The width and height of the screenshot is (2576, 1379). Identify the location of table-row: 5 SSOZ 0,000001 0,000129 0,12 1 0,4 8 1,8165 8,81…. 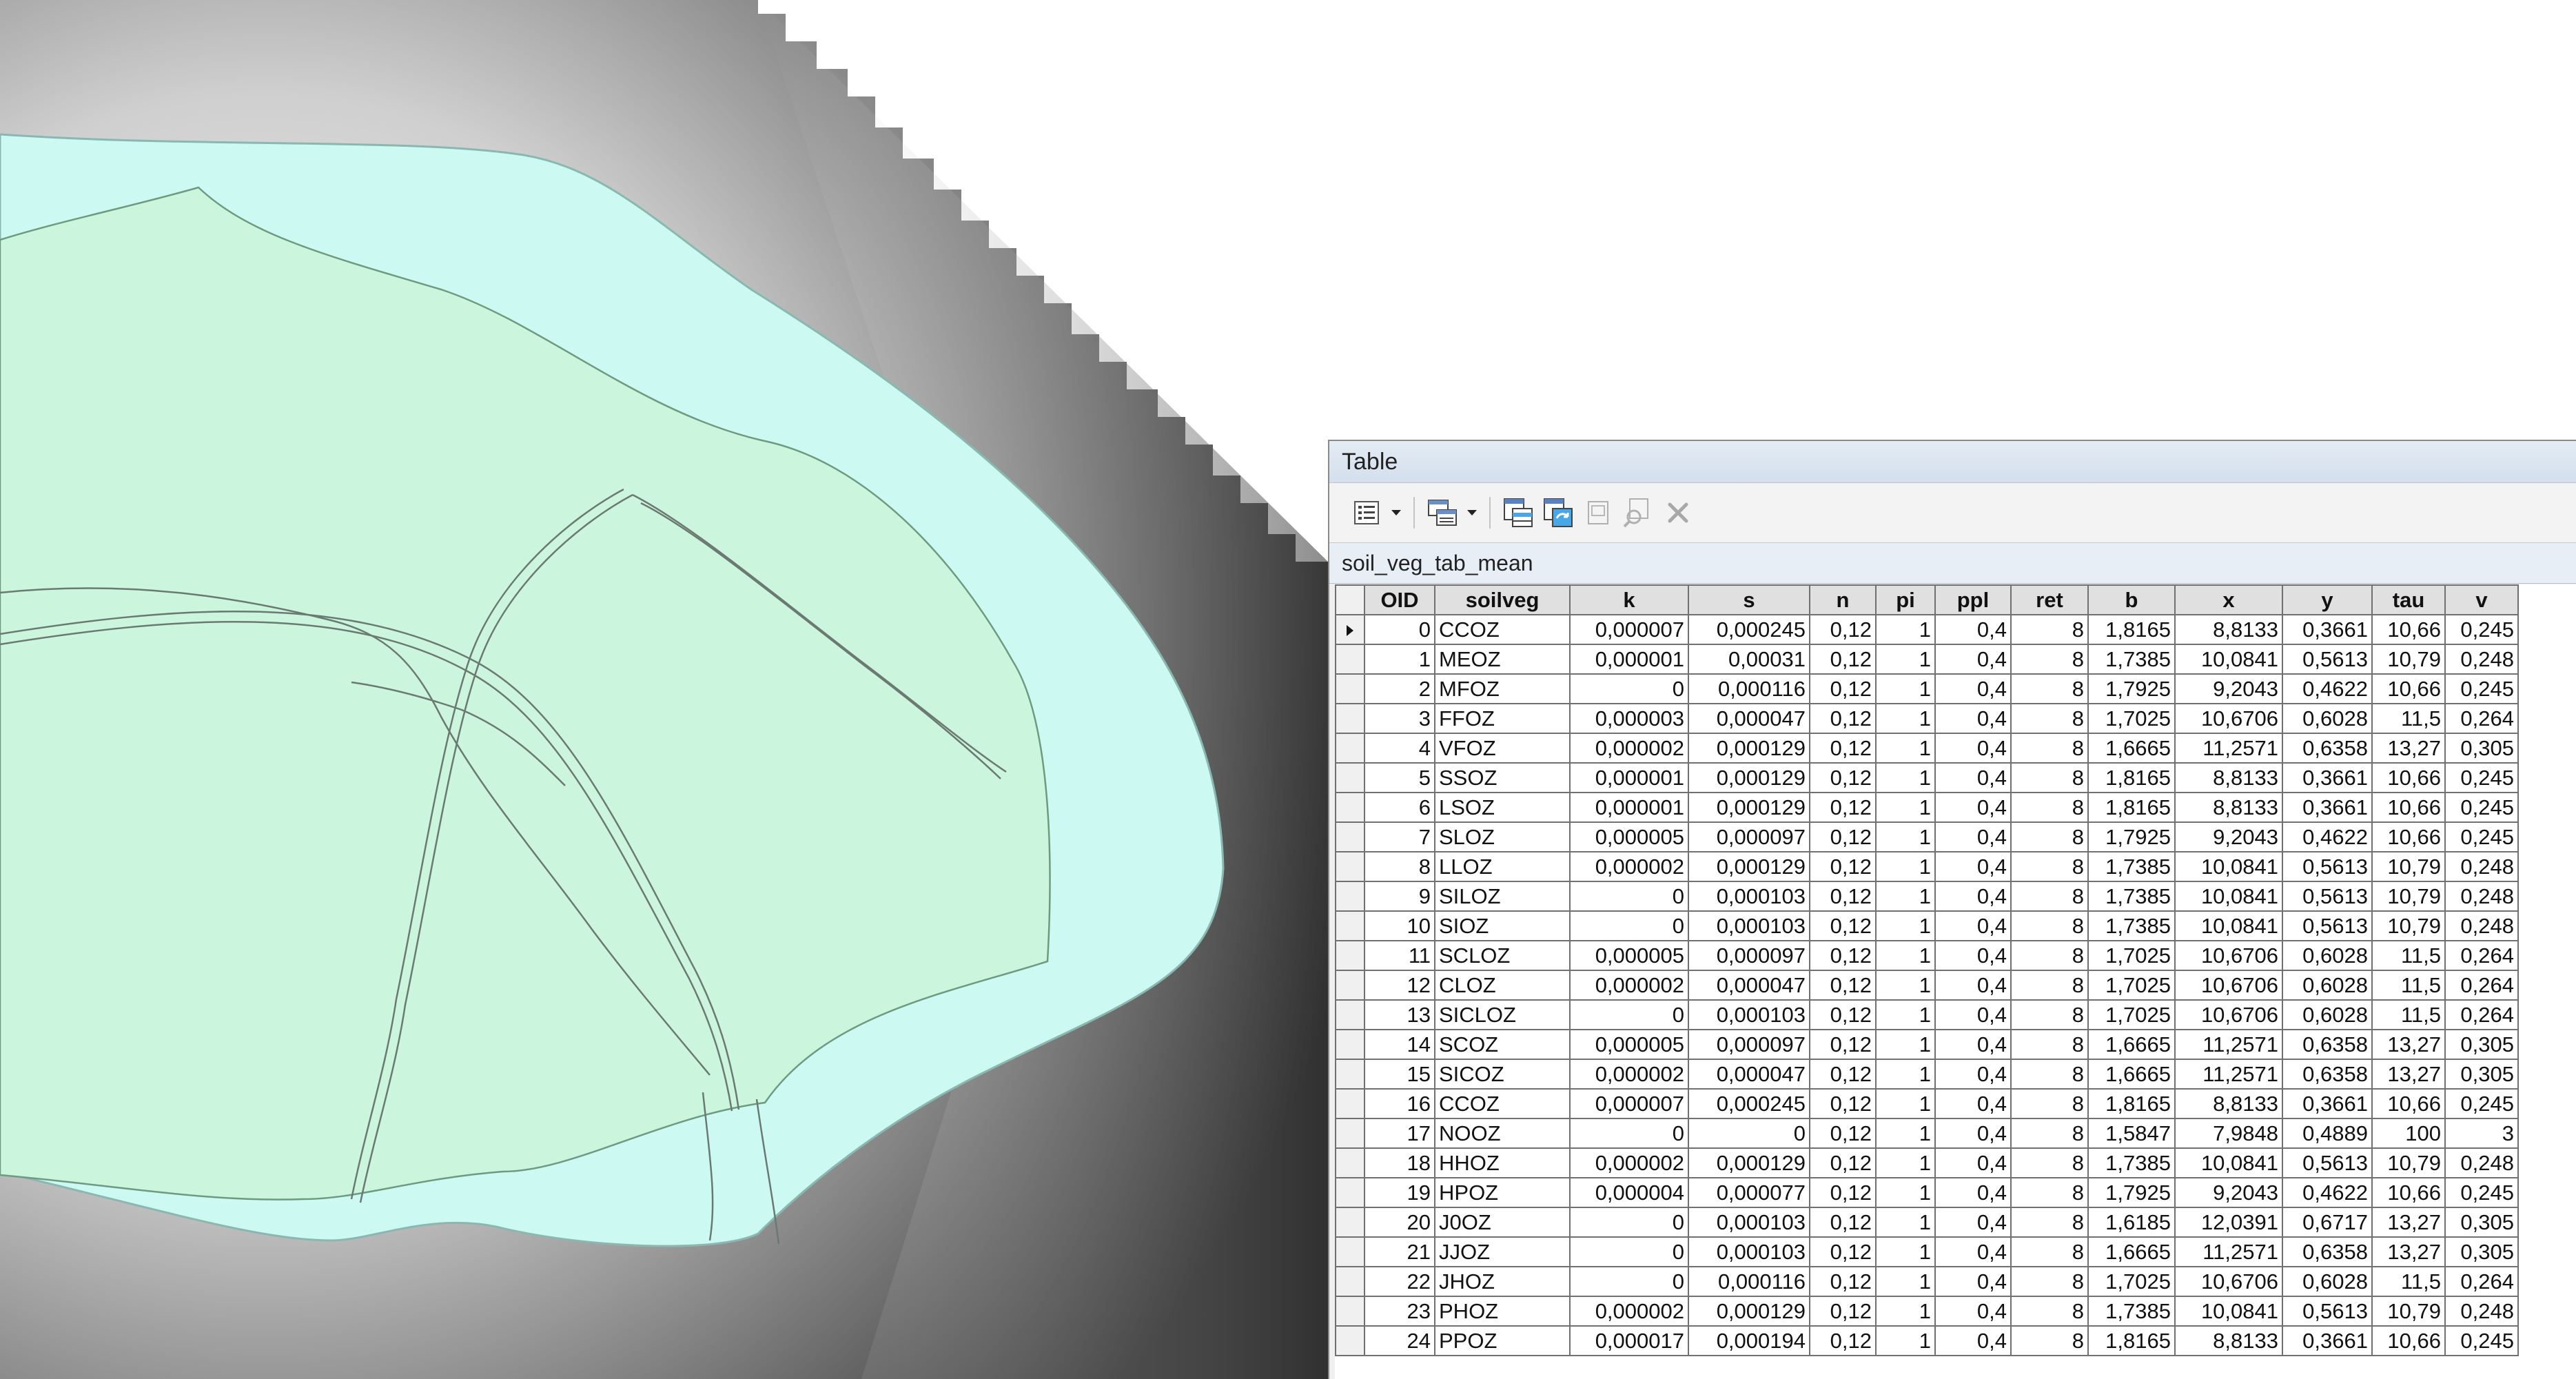
(1927, 777).